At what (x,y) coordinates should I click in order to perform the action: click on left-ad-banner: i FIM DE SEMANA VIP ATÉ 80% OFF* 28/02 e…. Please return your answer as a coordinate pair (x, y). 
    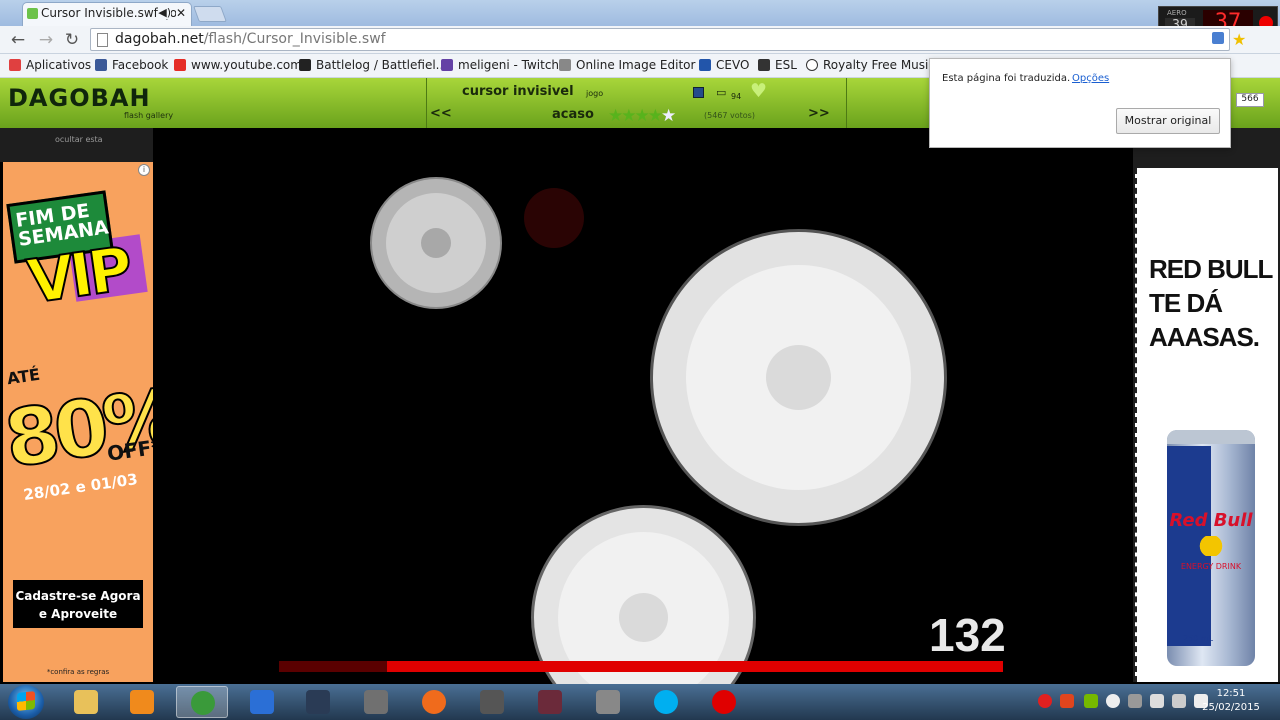
    Looking at the image, I should click on (78, 422).